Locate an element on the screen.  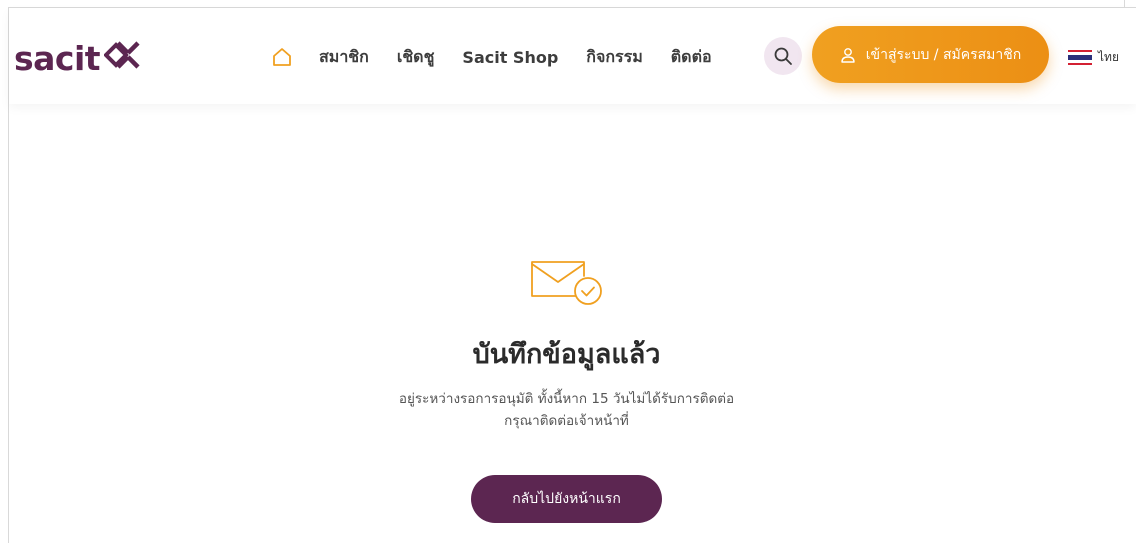
nav-item-honor: เชิดชู is located at coordinates (416, 57).